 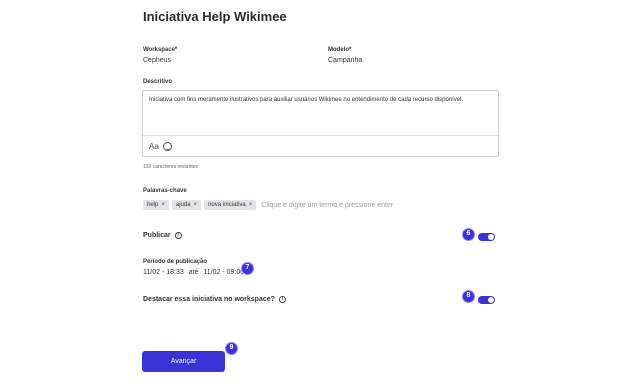 I want to click on period-separator: até, so click(x=193, y=272).